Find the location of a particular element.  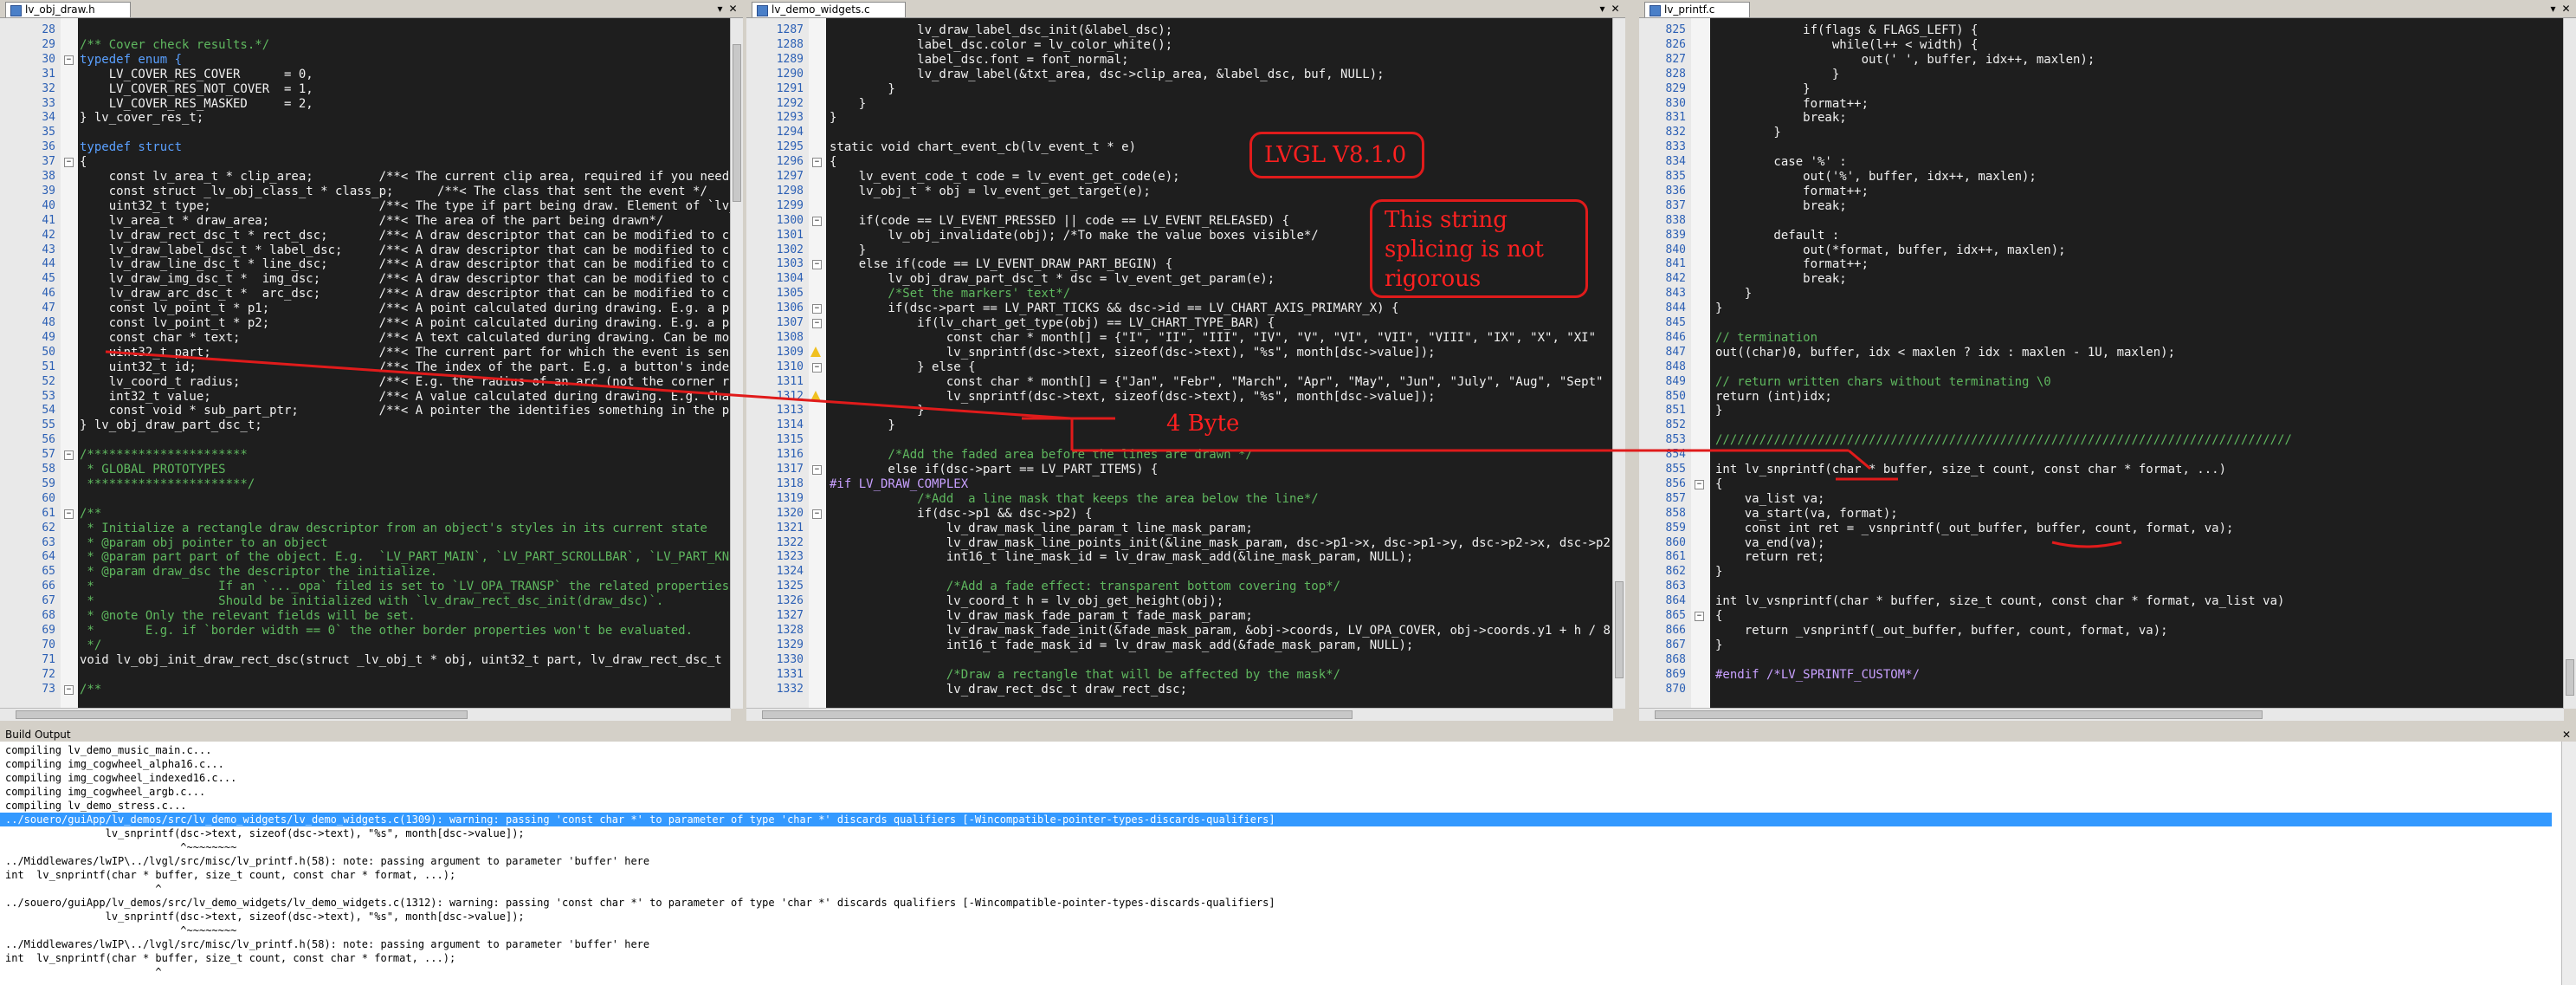

line-number: 1294 is located at coordinates (790, 132).